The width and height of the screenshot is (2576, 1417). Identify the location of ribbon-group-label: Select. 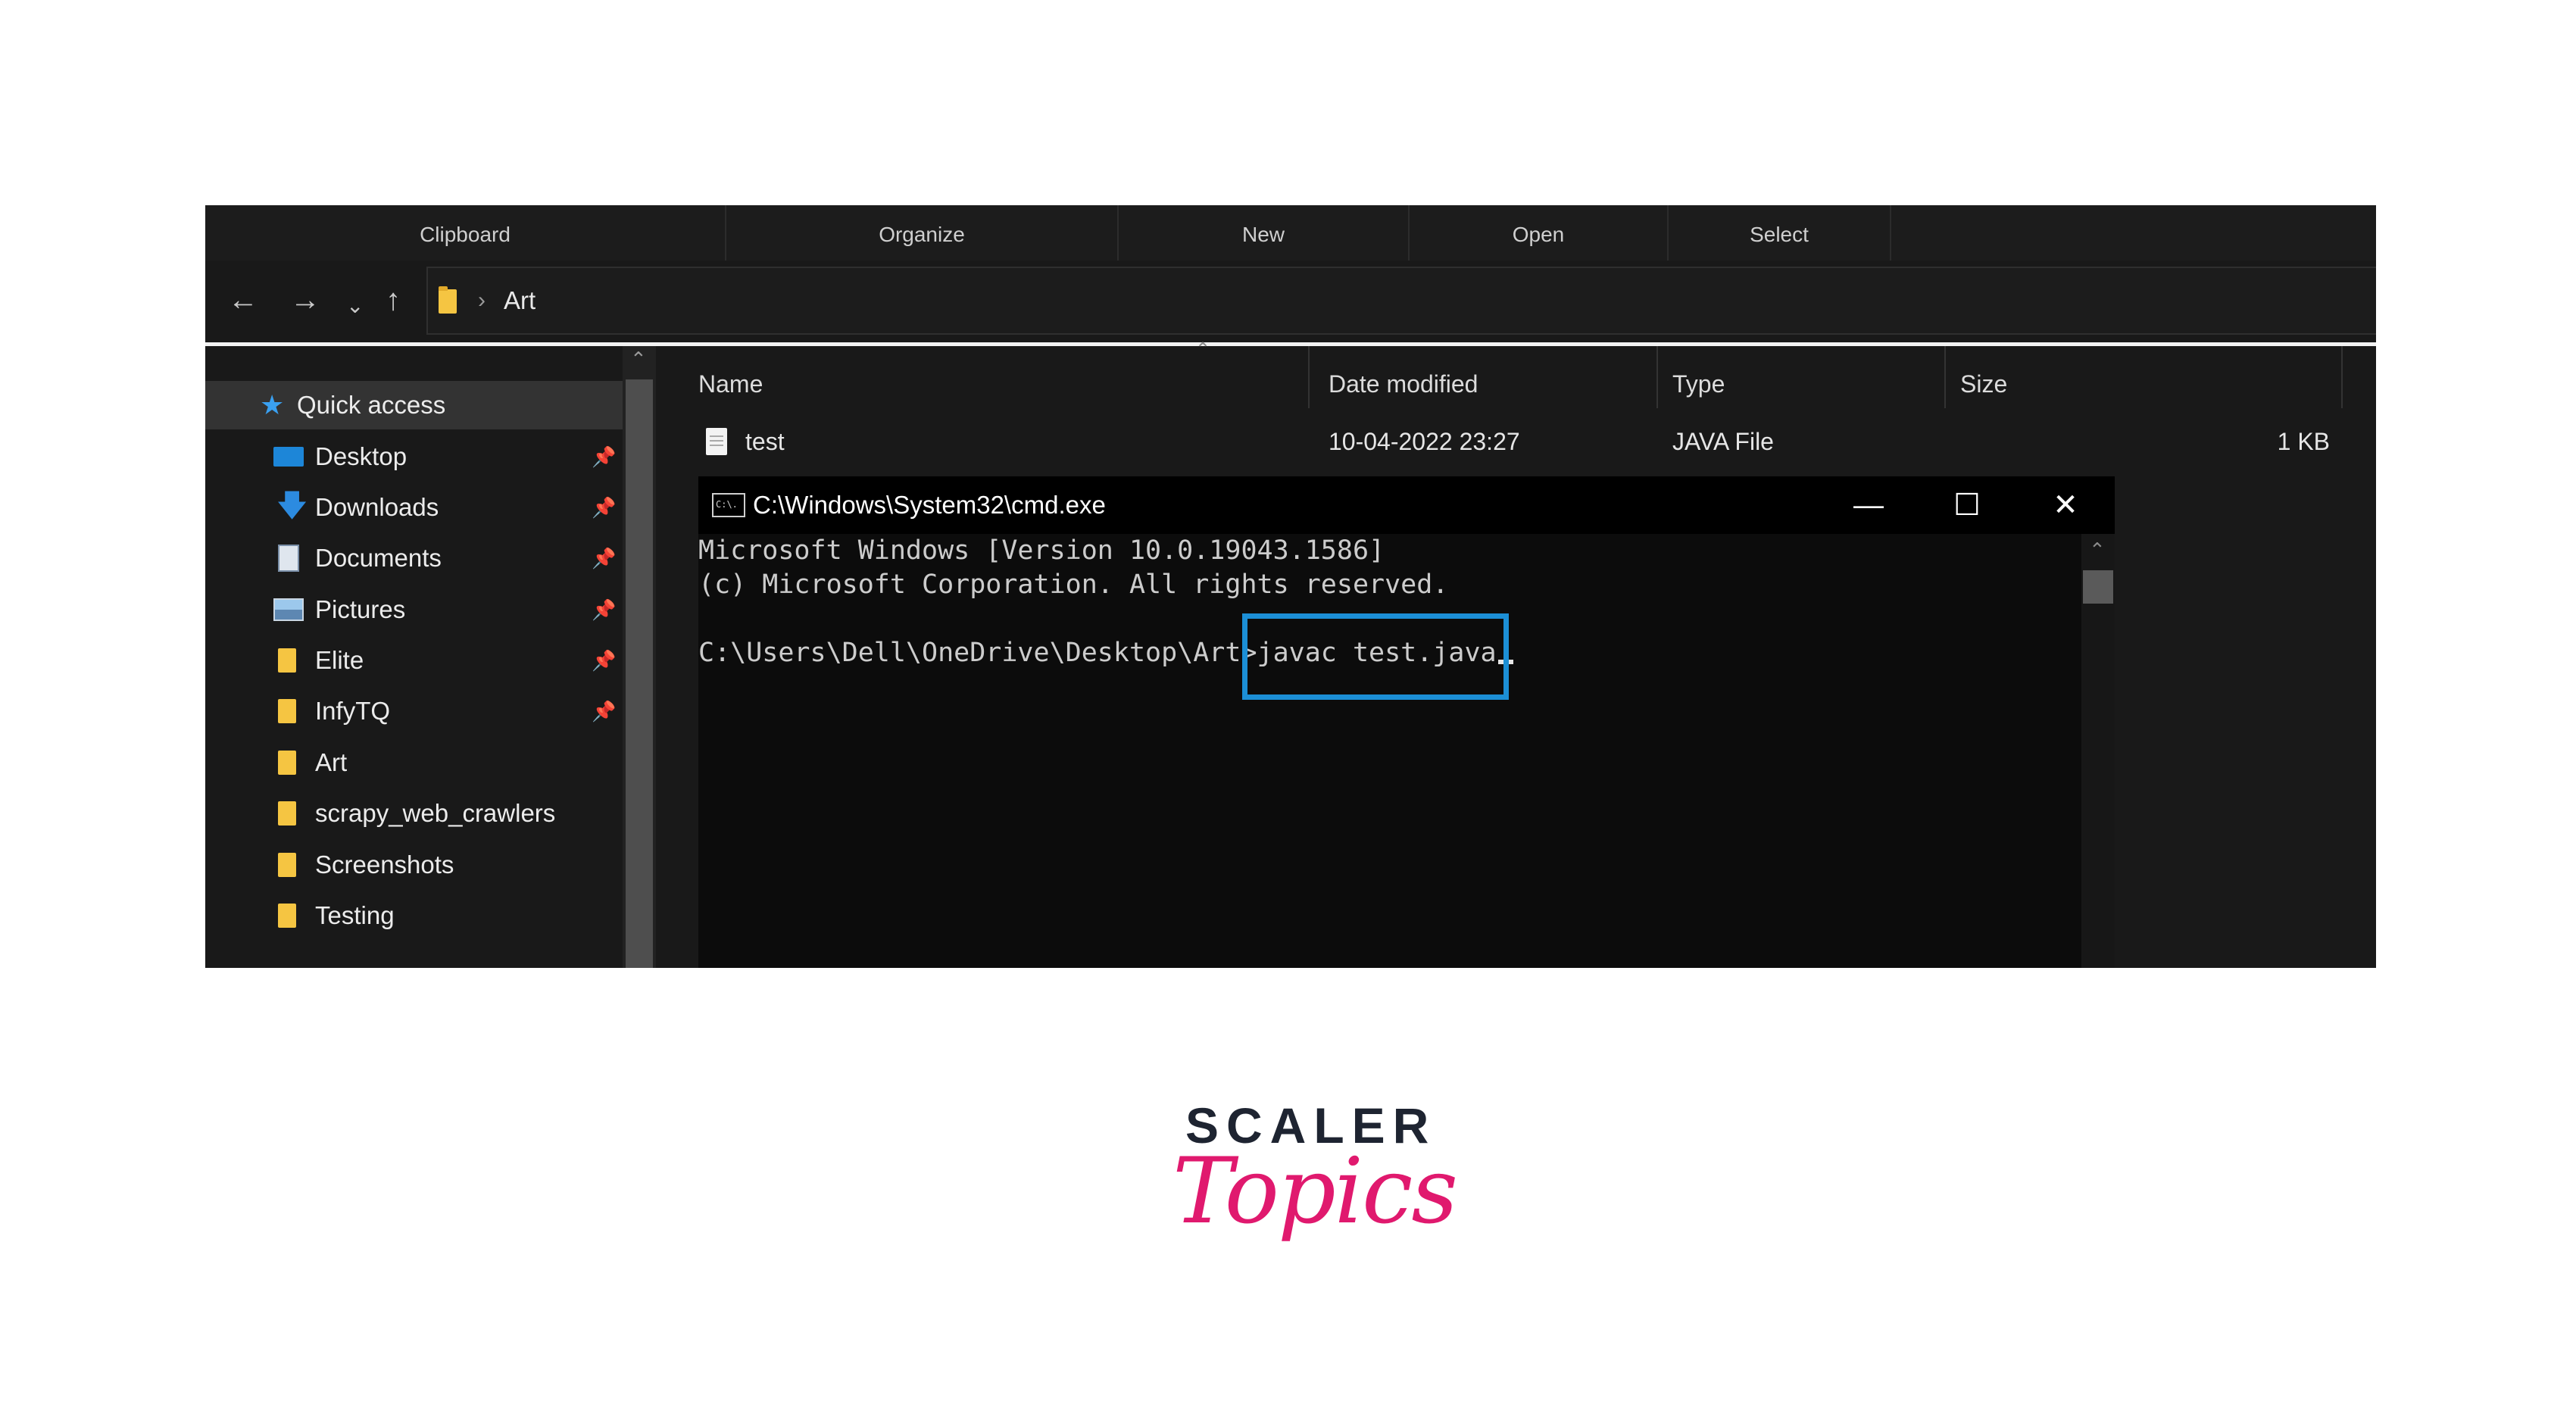
(1780, 234).